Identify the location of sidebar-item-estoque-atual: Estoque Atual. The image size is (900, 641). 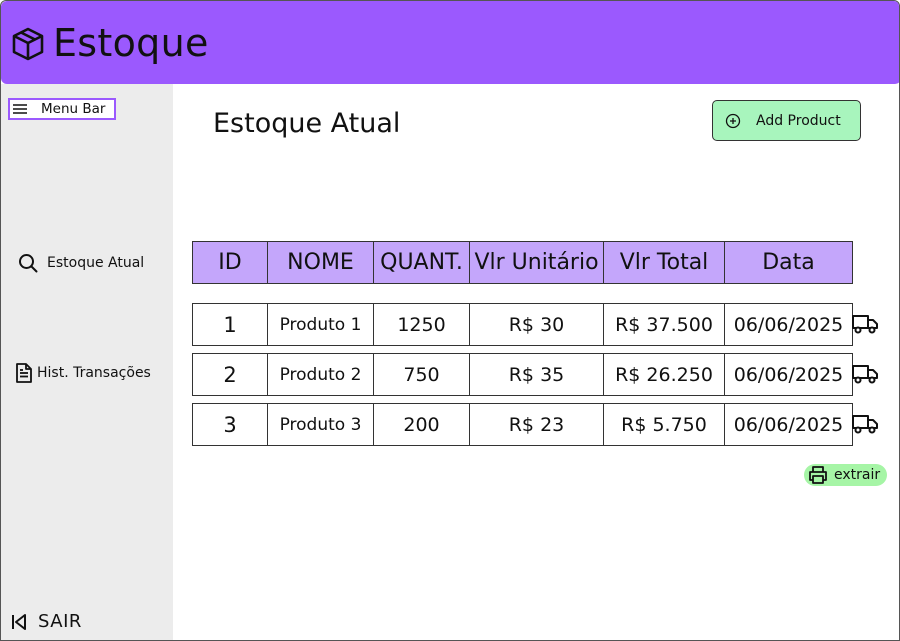
(81, 263).